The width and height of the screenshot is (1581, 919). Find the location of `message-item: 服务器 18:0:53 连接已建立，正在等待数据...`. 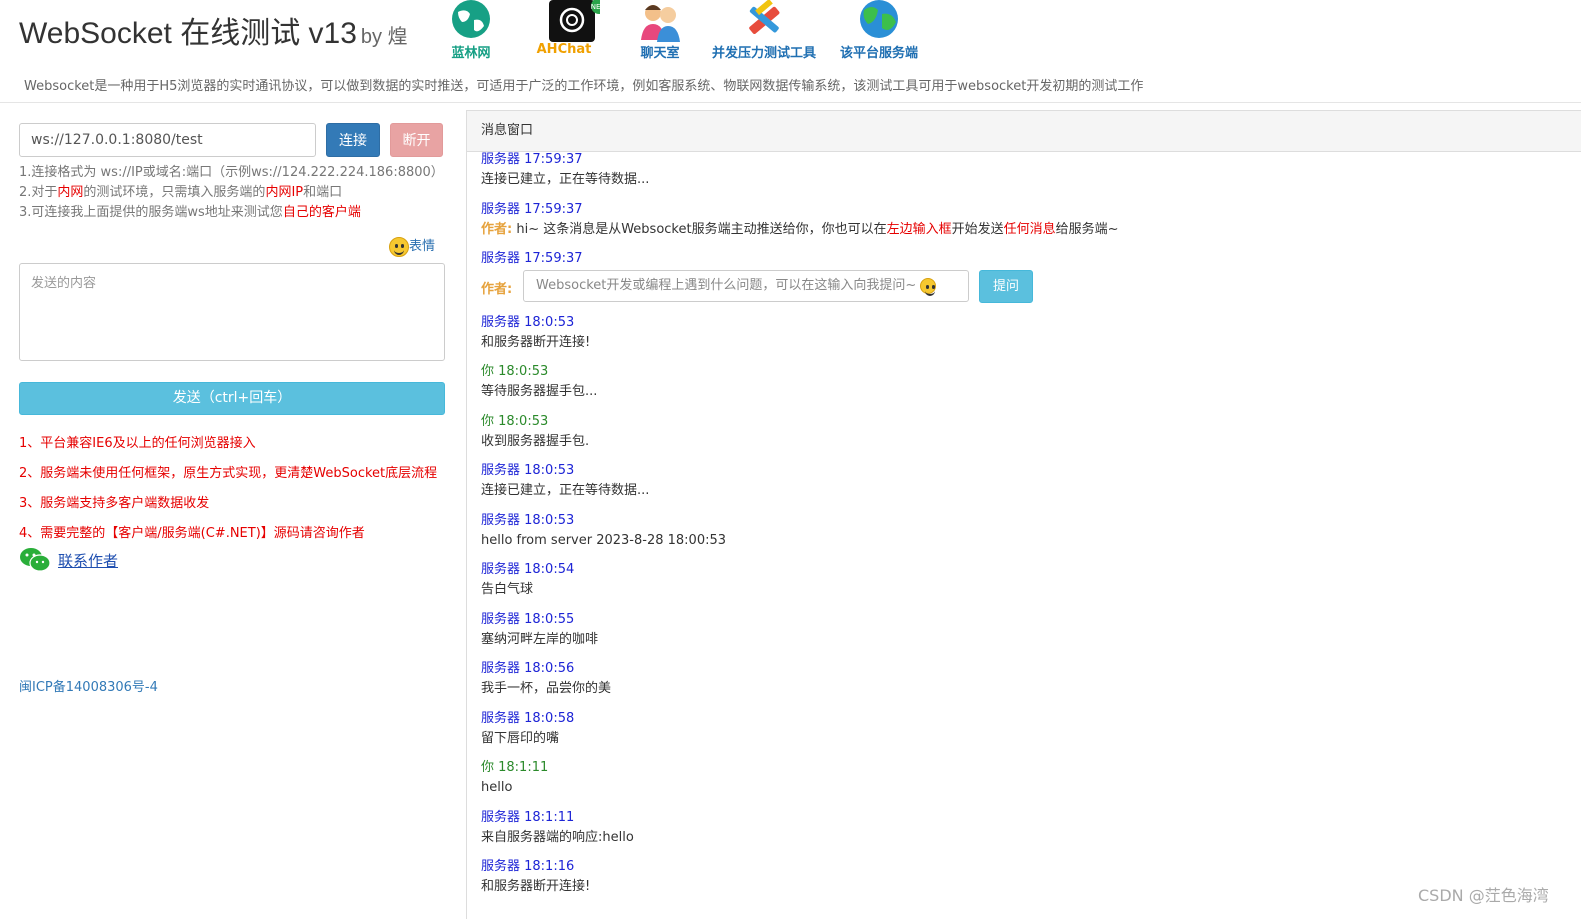

message-item: 服务器 18:0:53 连接已建立，正在等待数据... is located at coordinates (1026, 481).